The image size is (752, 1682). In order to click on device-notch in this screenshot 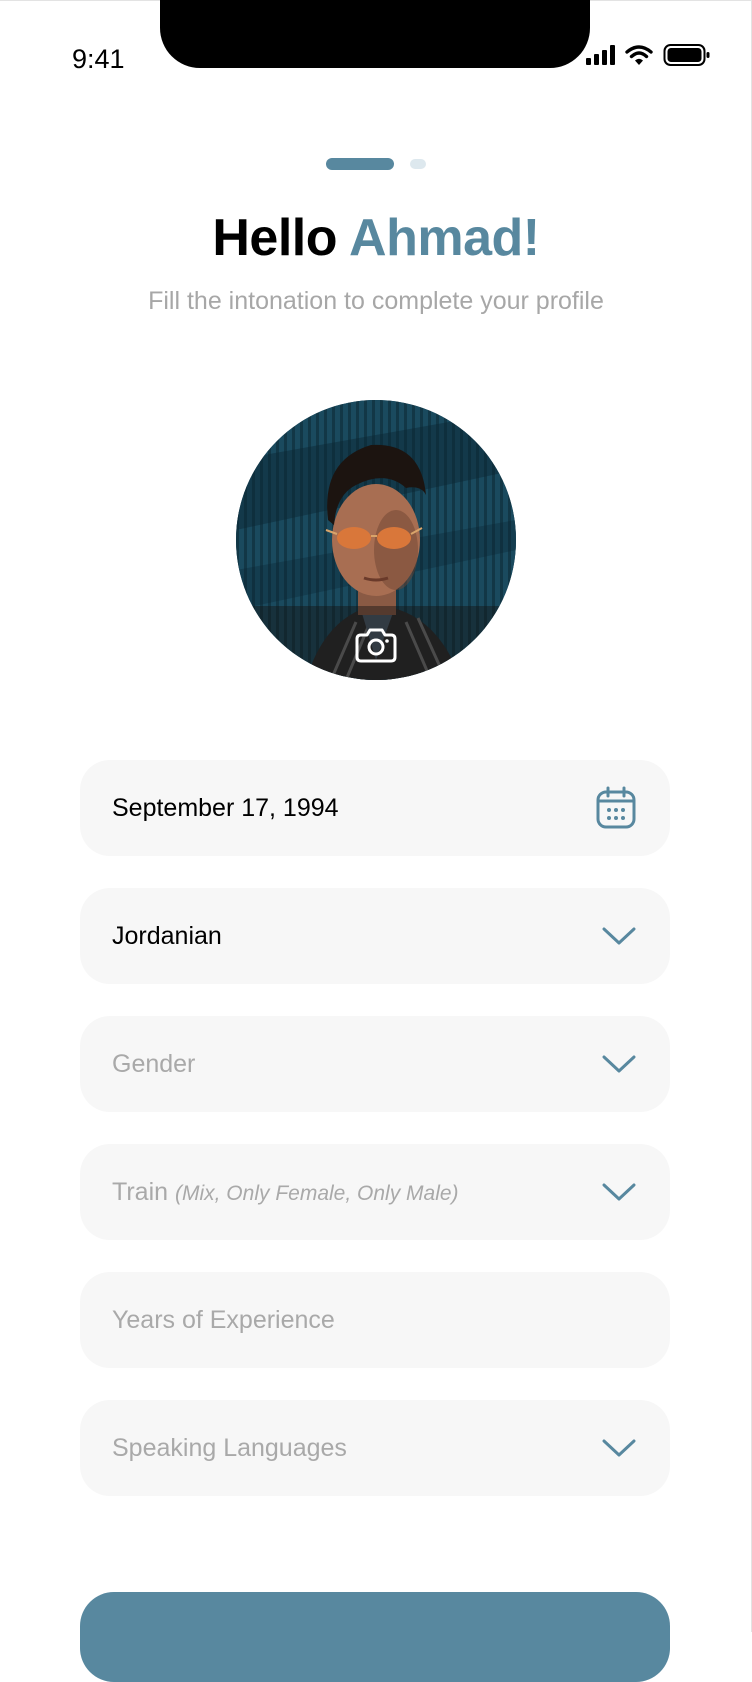, I will do `click(375, 34)`.